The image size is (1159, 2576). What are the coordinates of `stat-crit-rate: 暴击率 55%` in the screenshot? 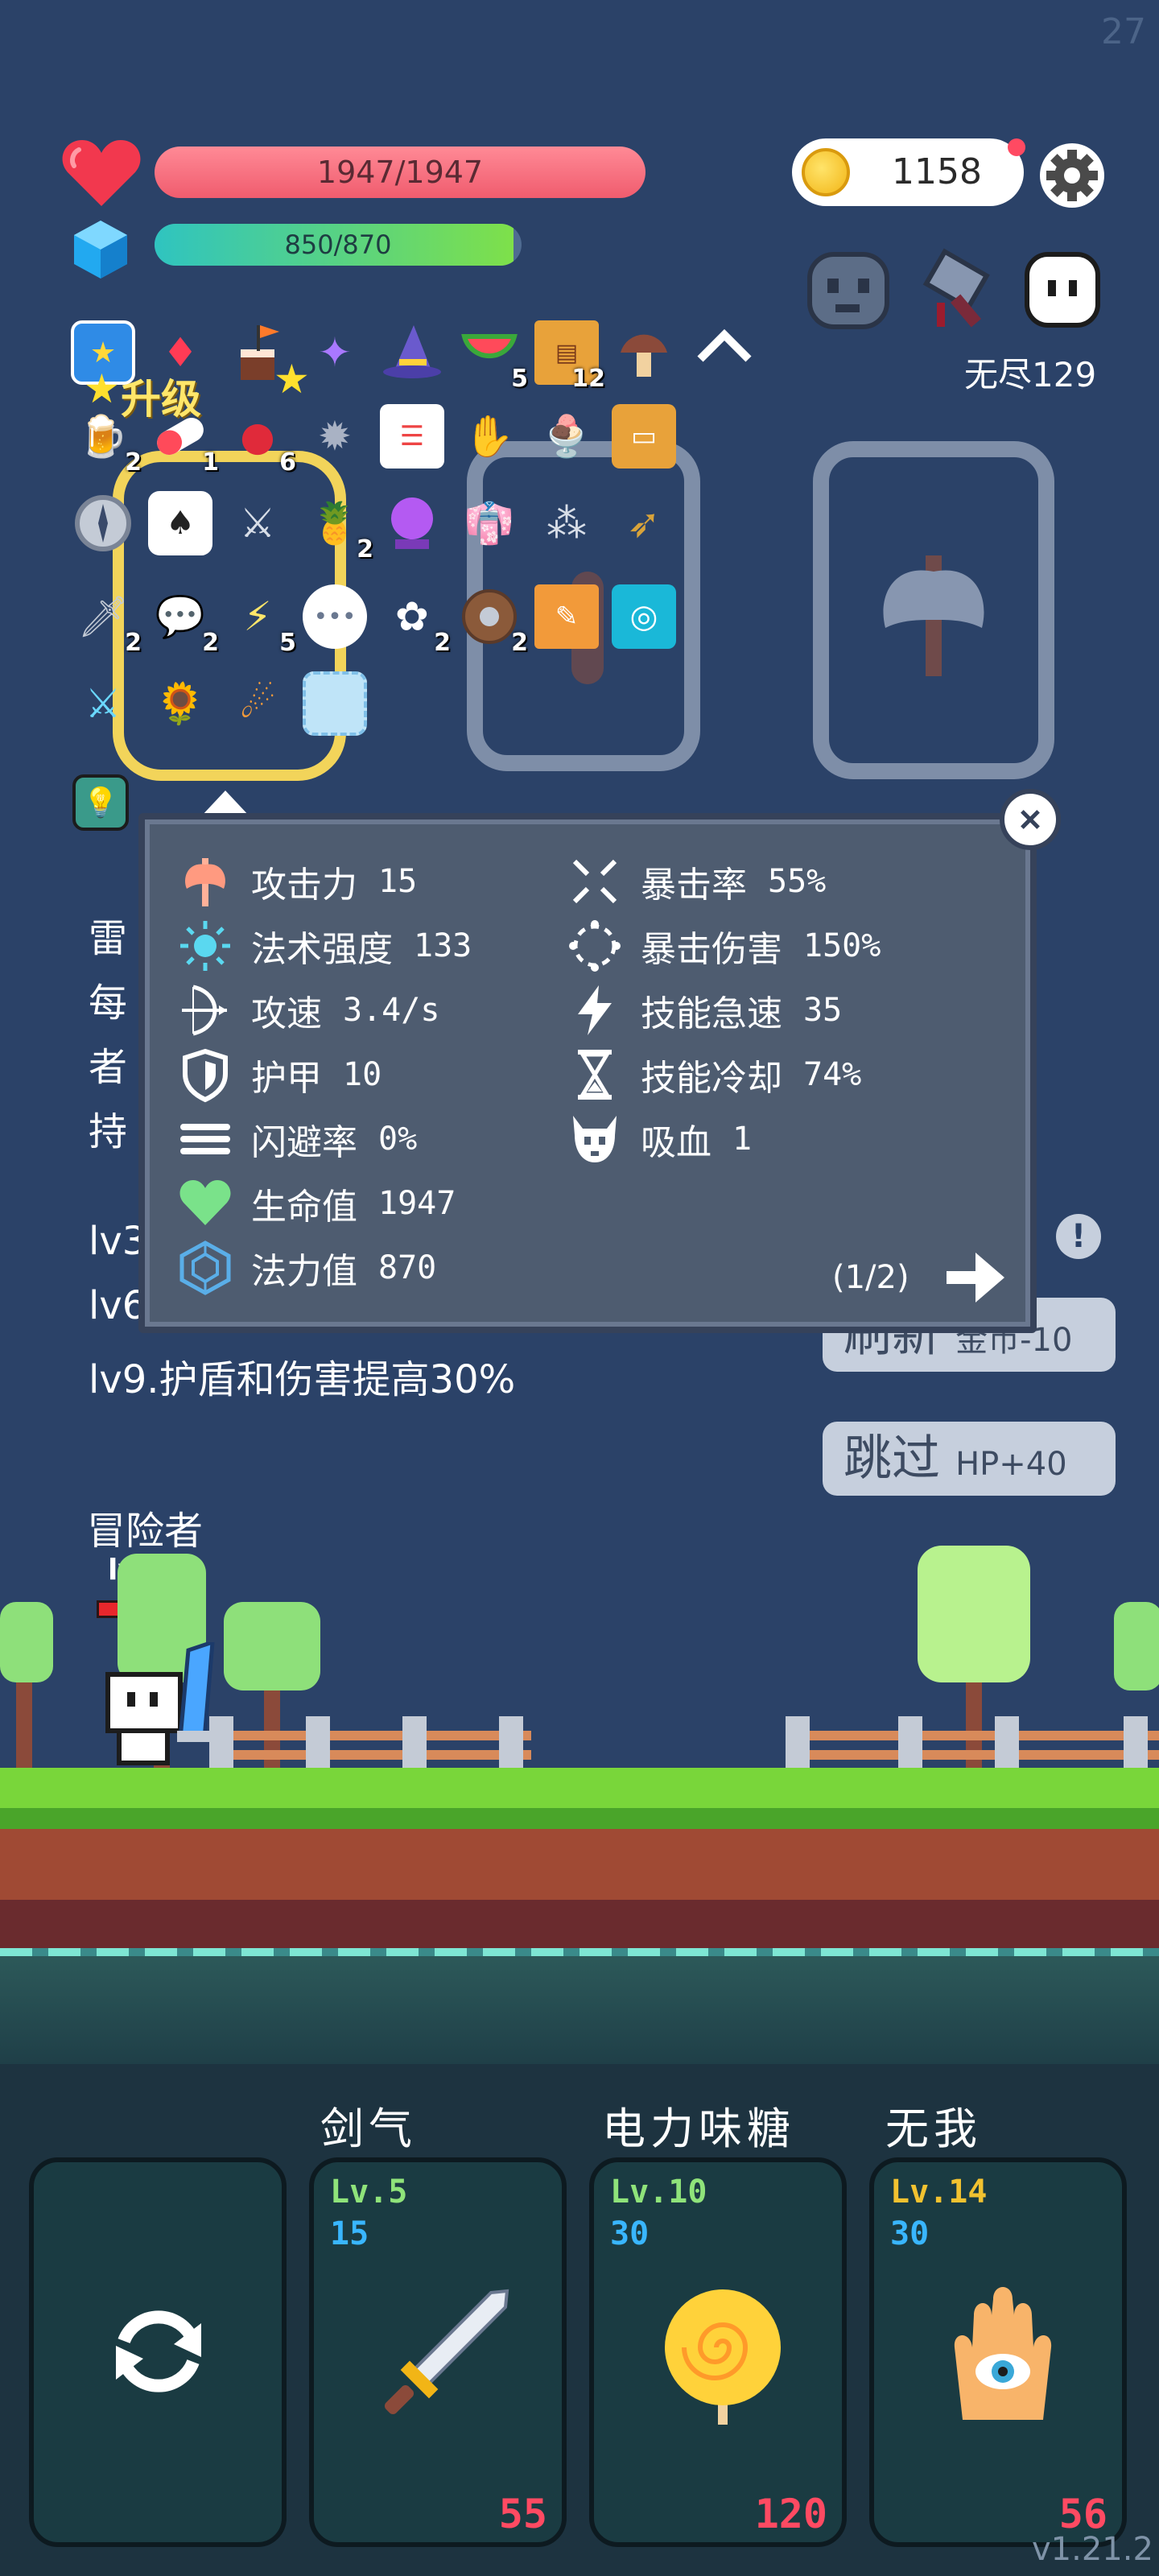 It's located at (696, 882).